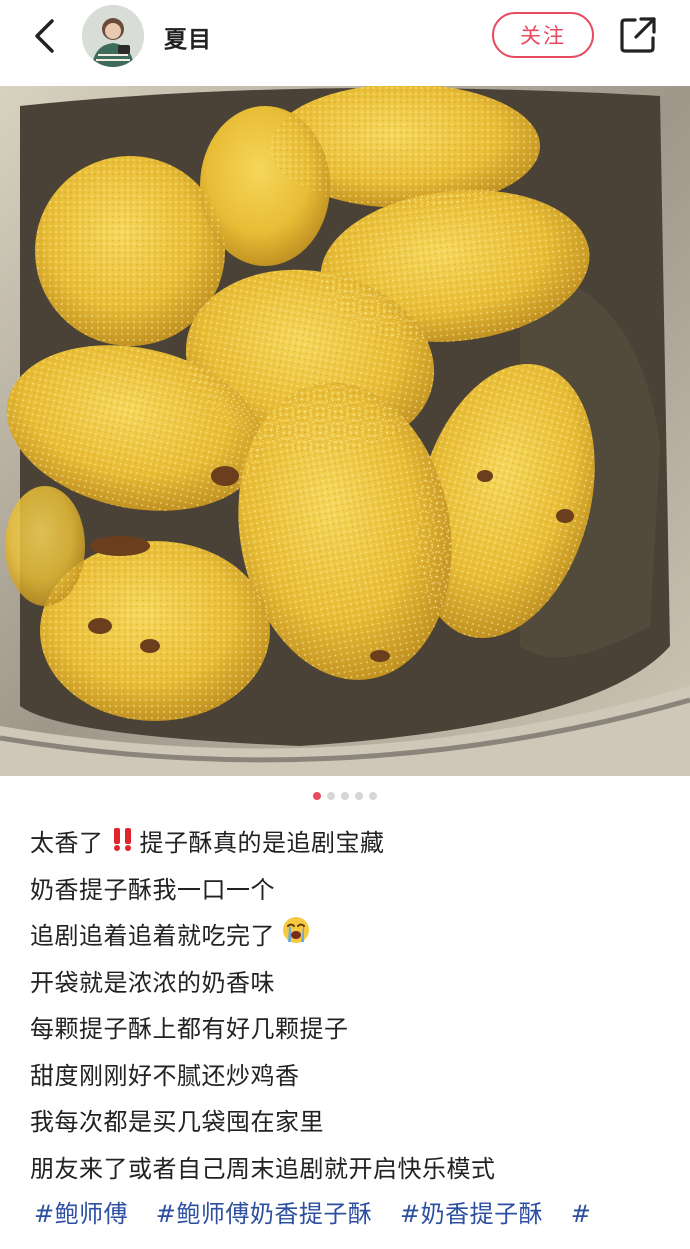 The image size is (690, 1249). Describe the element at coordinates (262, 843) in the screenshot. I see `post-line-text: 提子酥真的是追剧宝藏` at that location.